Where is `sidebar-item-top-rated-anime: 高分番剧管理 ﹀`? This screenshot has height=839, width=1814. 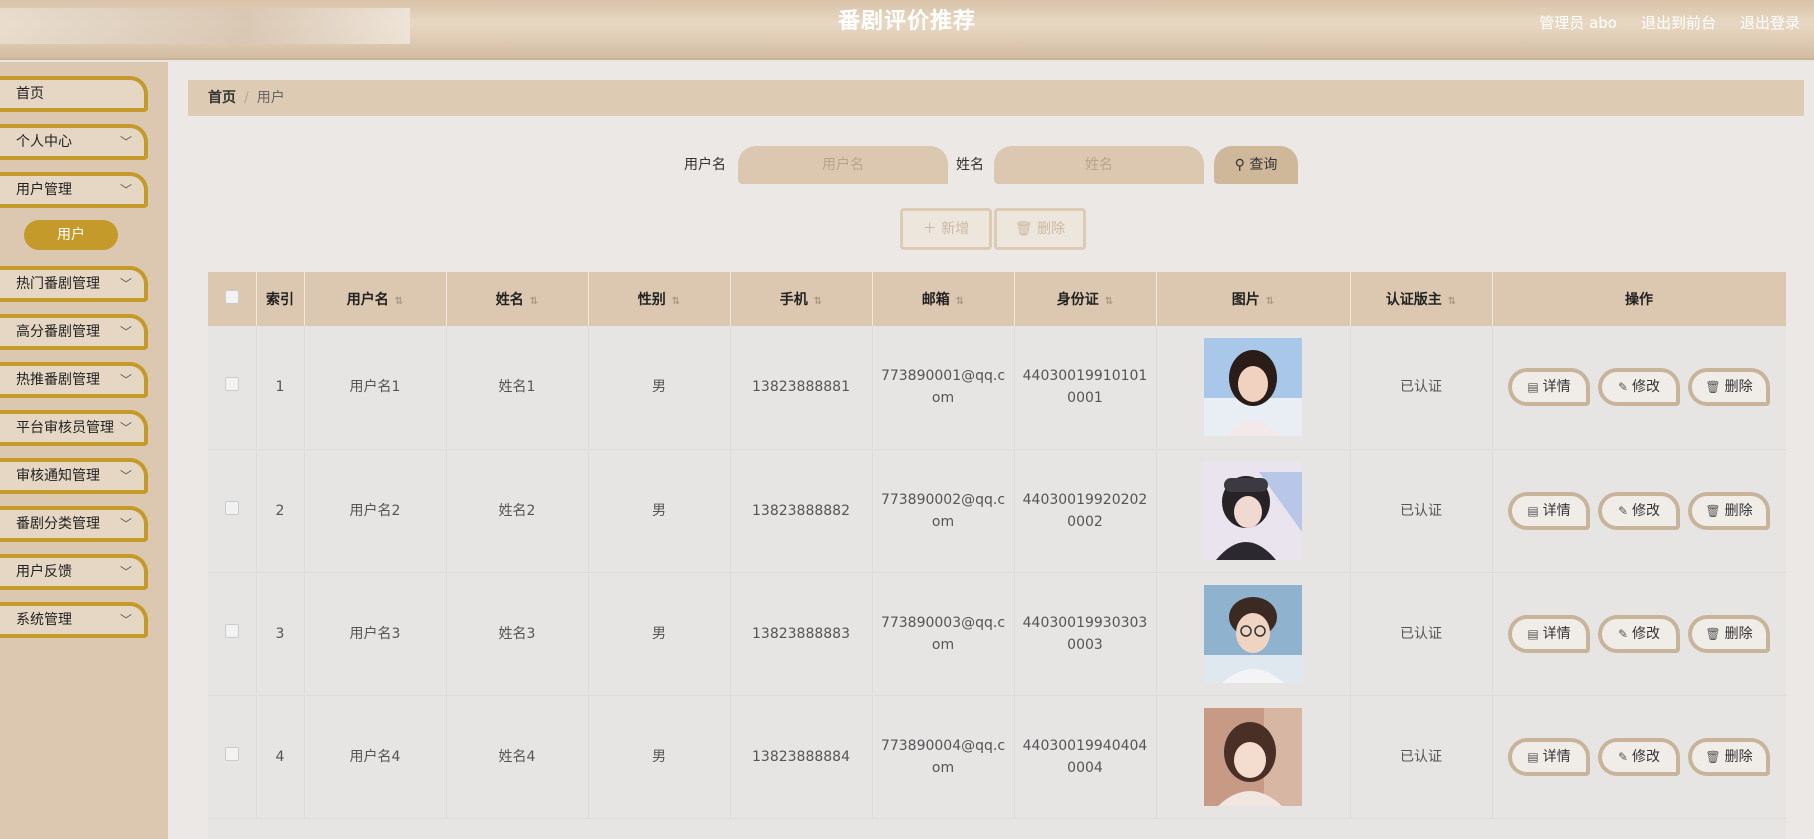 sidebar-item-top-rated-anime: 高分番剧管理 ﹀ is located at coordinates (74, 332).